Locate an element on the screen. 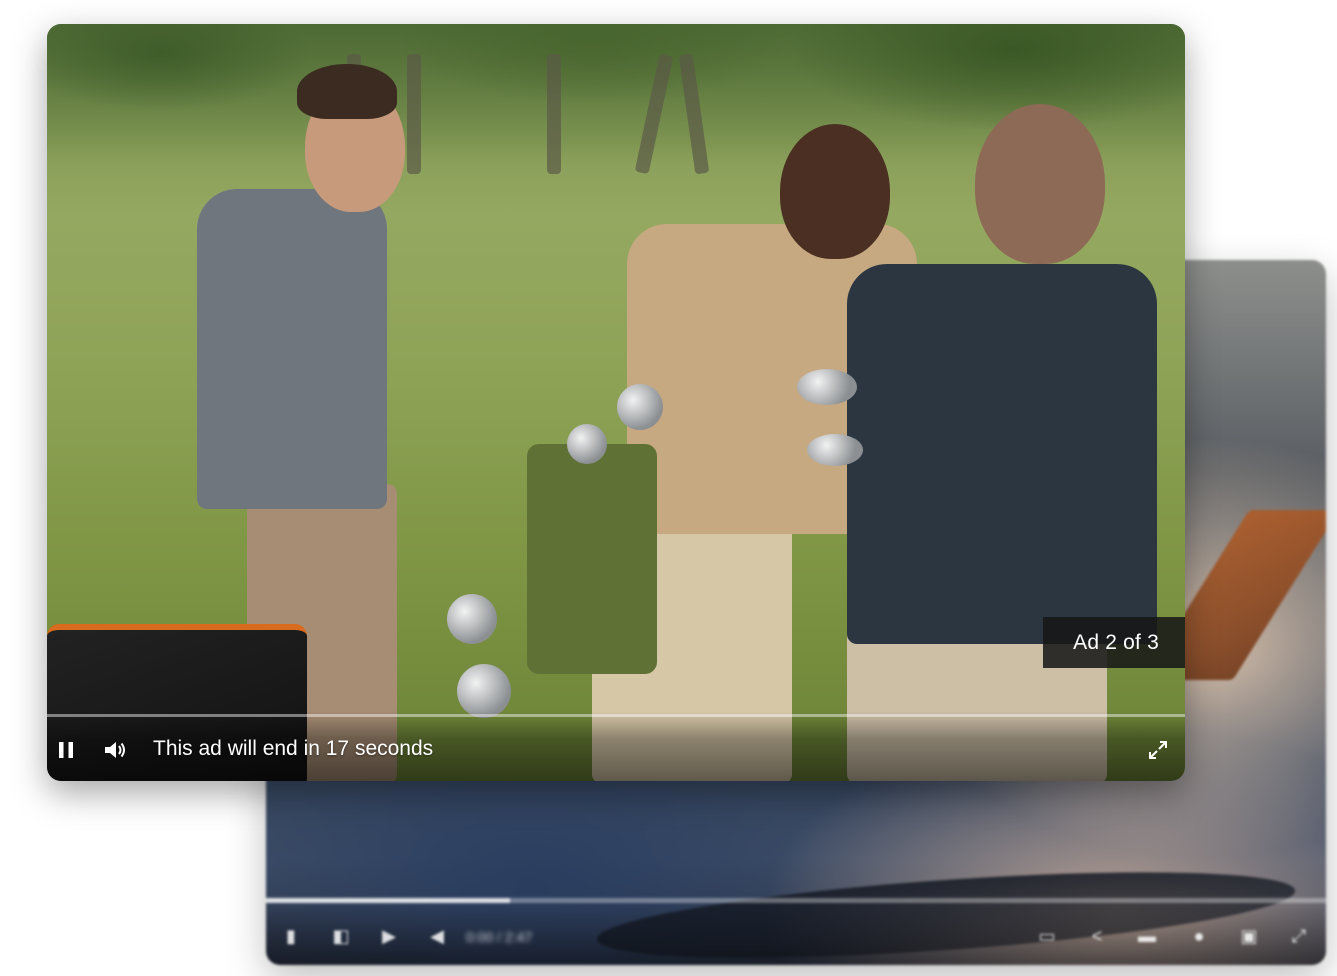 This screenshot has height=976, width=1337. golfer-left-hair is located at coordinates (347, 91).